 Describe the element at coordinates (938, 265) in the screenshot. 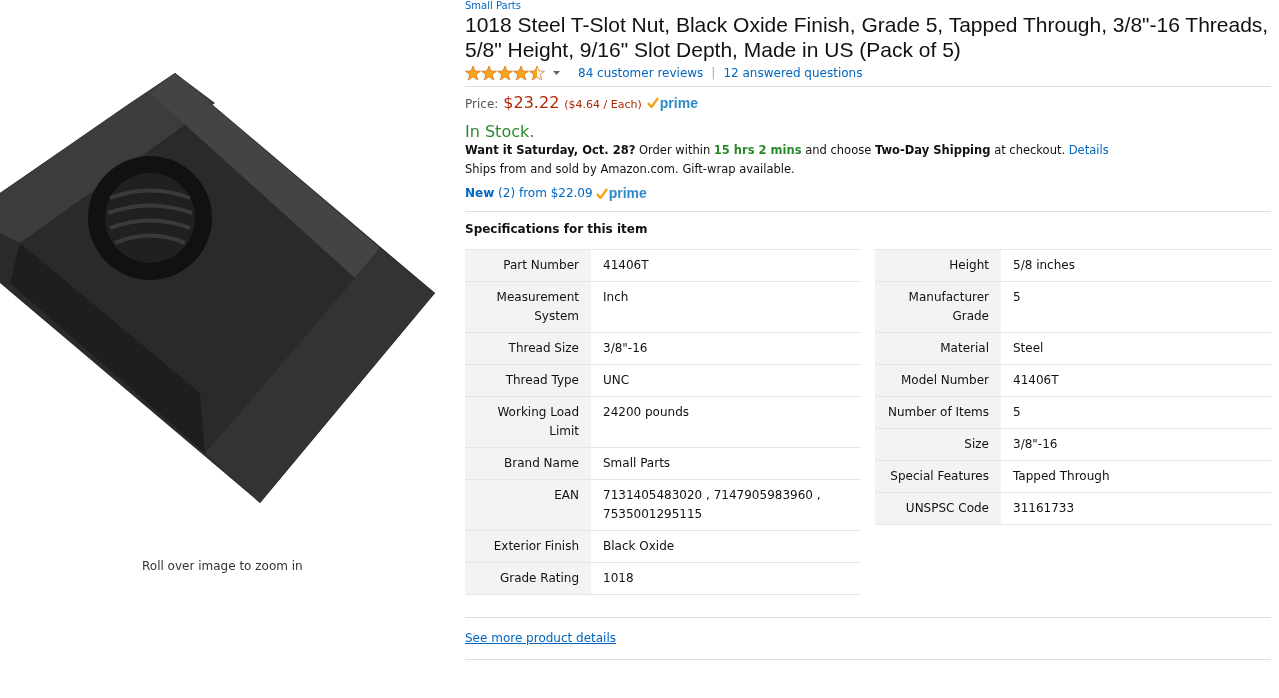

I see `spec-label: Height` at that location.